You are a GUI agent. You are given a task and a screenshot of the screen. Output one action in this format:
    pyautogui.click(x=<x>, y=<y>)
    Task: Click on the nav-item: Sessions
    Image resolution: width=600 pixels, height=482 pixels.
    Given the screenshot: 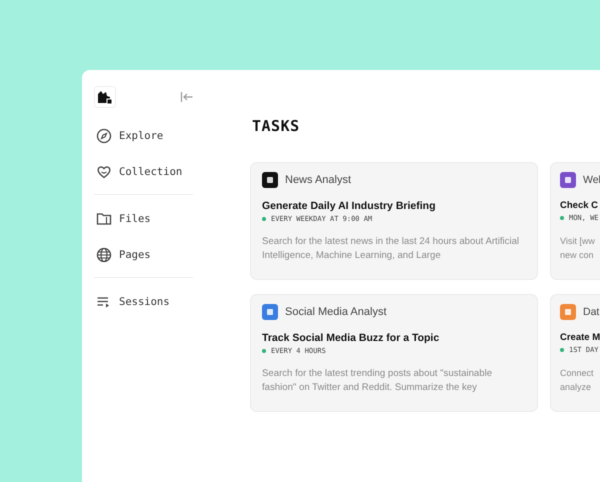 What is the action you would take?
    pyautogui.click(x=152, y=302)
    